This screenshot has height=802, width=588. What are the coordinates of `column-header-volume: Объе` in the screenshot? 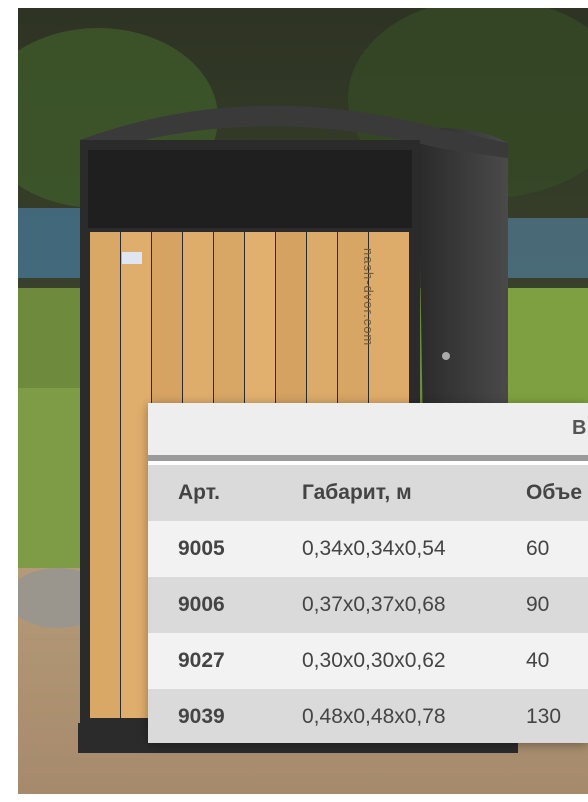 It's located at (554, 492).